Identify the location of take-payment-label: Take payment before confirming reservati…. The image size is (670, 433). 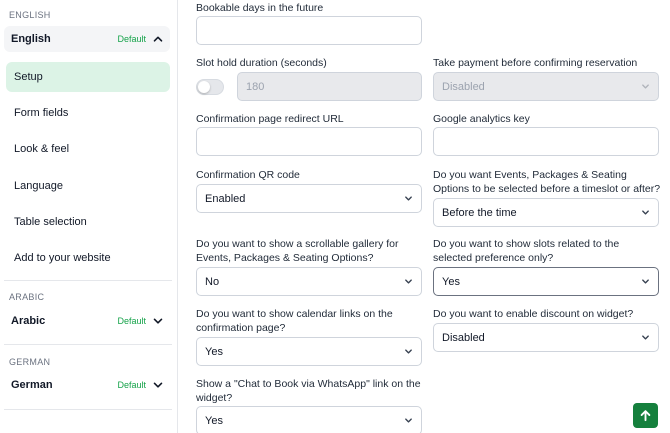
(535, 63).